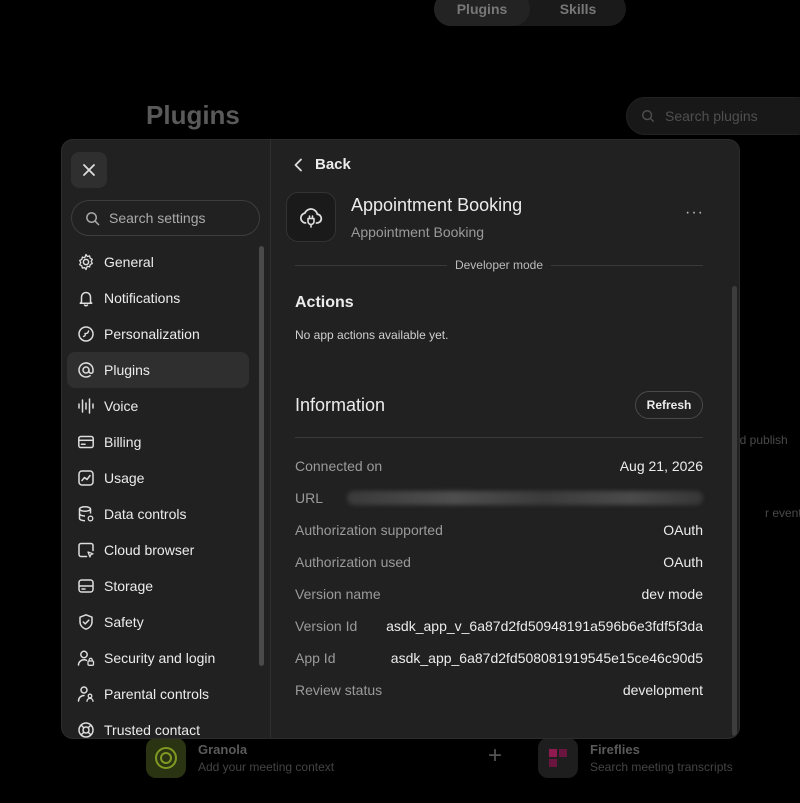 The height and width of the screenshot is (803, 800). I want to click on sidebar-item-trusted-contact: Trusted contact, so click(158, 725).